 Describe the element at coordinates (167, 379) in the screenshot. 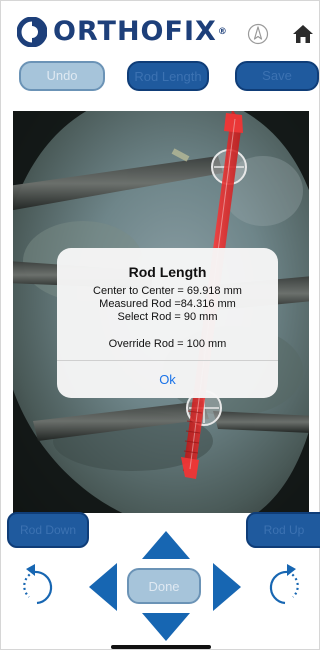

I see `ok-button: Ok` at that location.